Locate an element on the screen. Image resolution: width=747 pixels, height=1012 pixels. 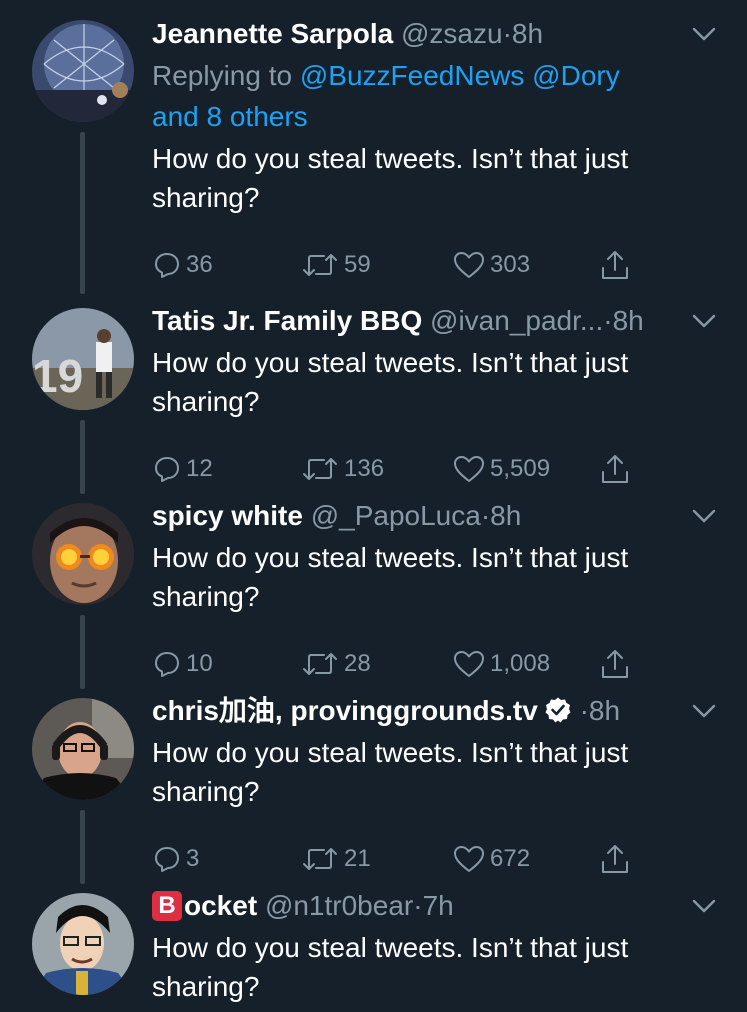
like-count: 1,008 is located at coordinates (520, 663).